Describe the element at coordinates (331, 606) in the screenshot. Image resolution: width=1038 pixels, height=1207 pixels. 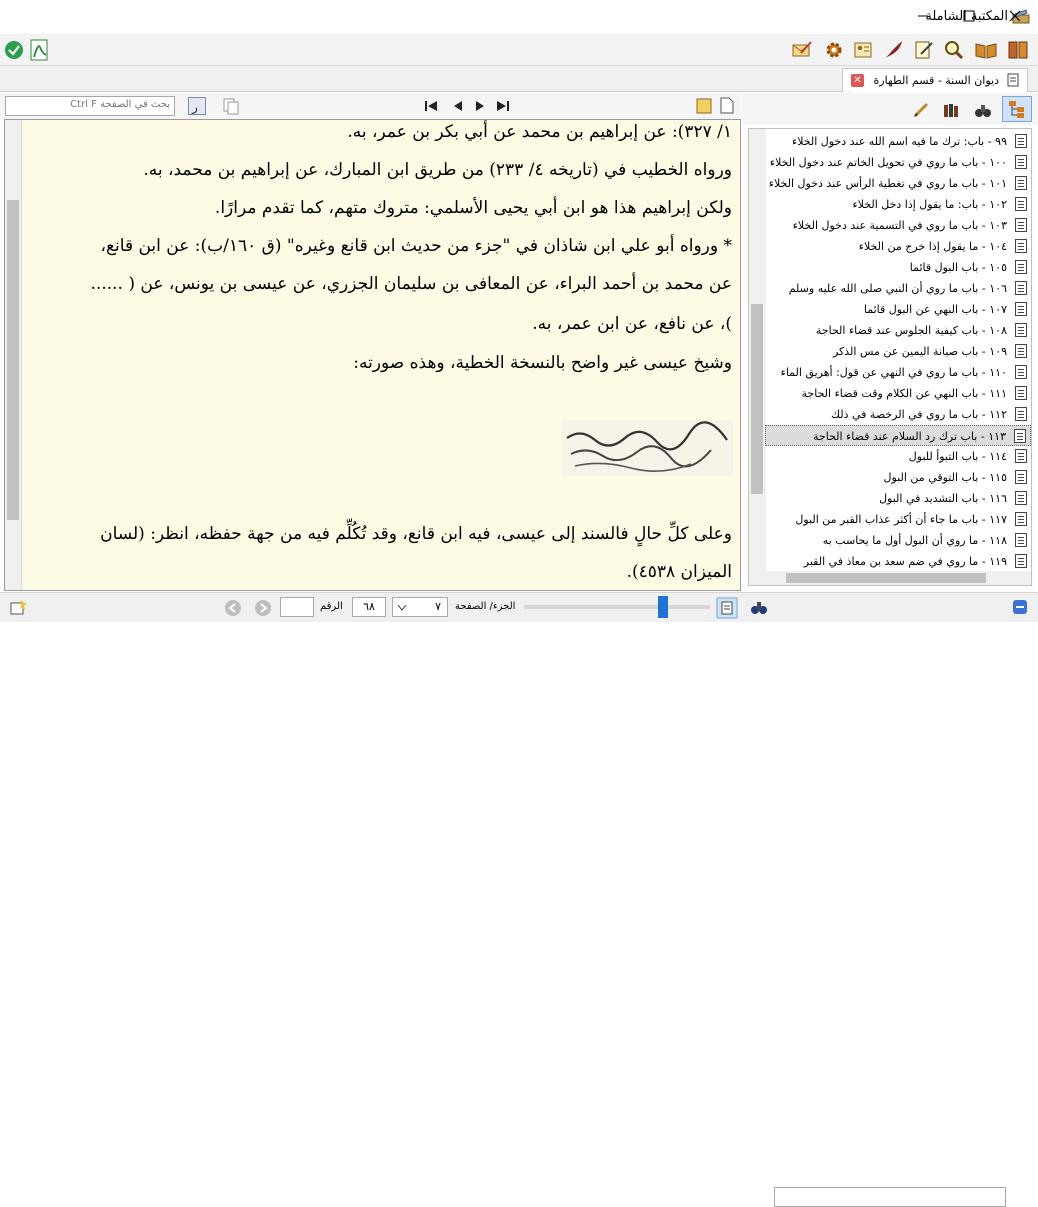
I see `number-label: الرقم` at that location.